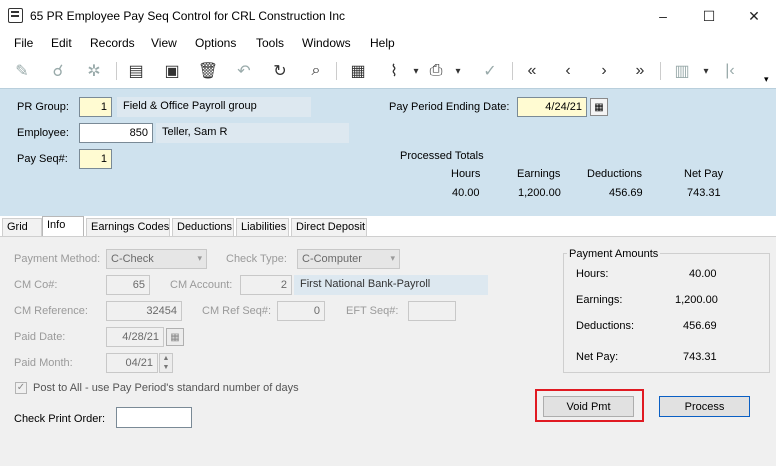 This screenshot has width=776, height=466. Describe the element at coordinates (458, 71) in the screenshot. I see `print-dropdown-icon: ▾` at that location.